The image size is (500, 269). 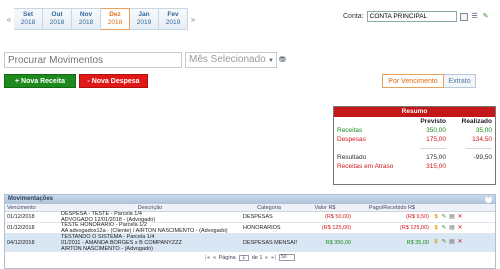 I want to click on summary-realizado: -99,50, so click(x=482, y=157).